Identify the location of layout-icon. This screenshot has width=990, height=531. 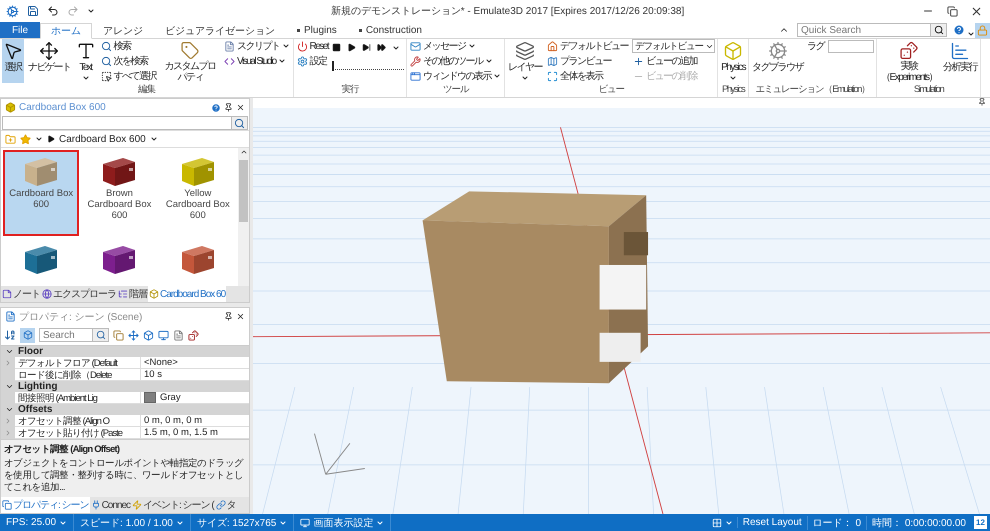
(717, 523).